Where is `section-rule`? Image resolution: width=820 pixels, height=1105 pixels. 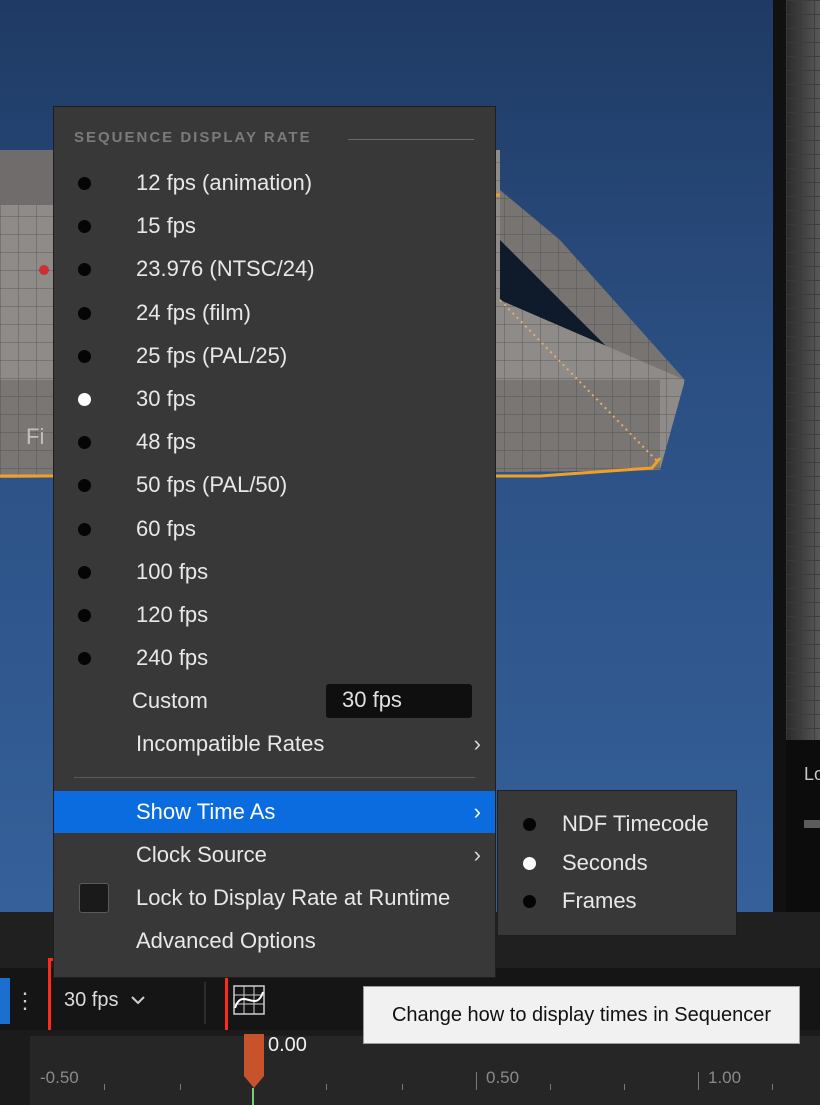 section-rule is located at coordinates (411, 139).